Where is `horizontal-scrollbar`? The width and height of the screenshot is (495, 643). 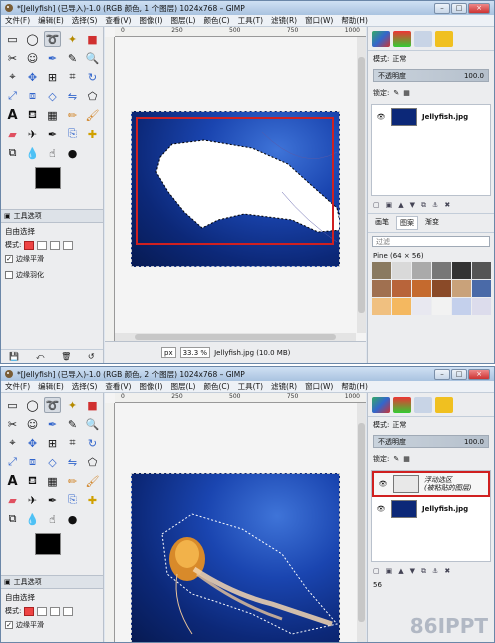 horizontal-scrollbar is located at coordinates (235, 337).